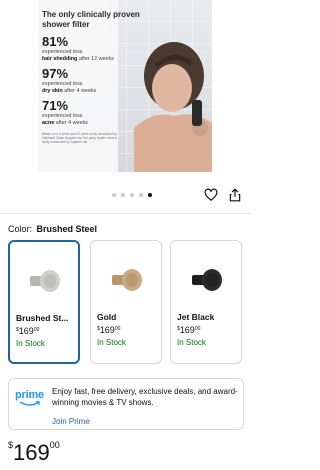  I want to click on stat-rest: after 12 weeks, so click(95, 58).